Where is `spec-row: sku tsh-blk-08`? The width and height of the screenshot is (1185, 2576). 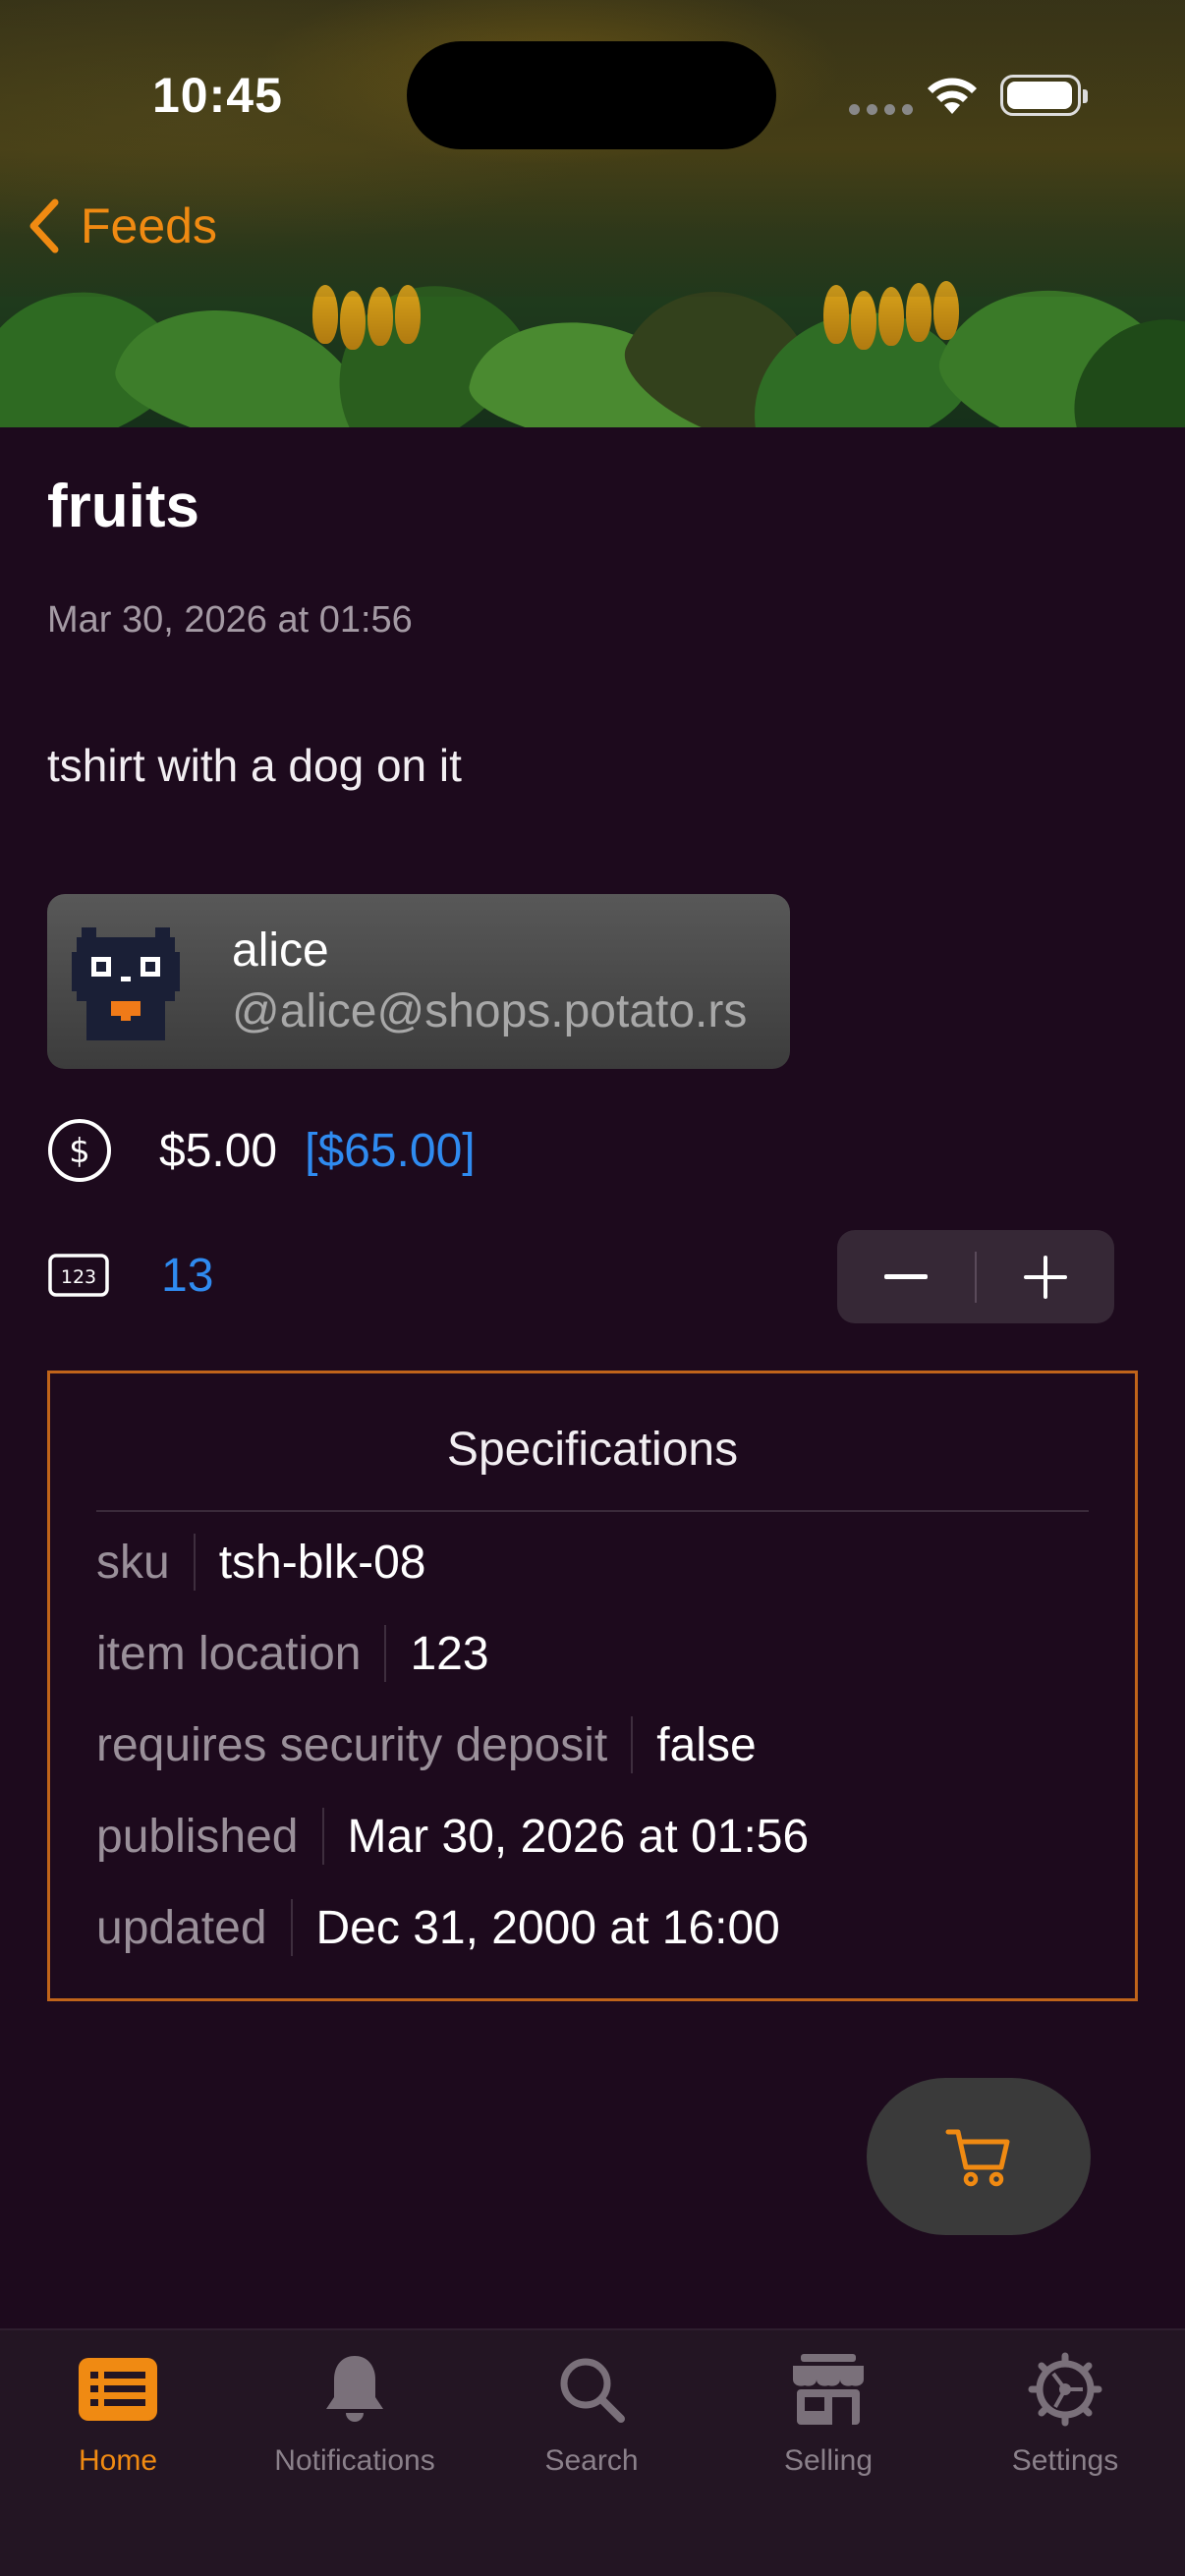 spec-row: sku tsh-blk-08 is located at coordinates (260, 1562).